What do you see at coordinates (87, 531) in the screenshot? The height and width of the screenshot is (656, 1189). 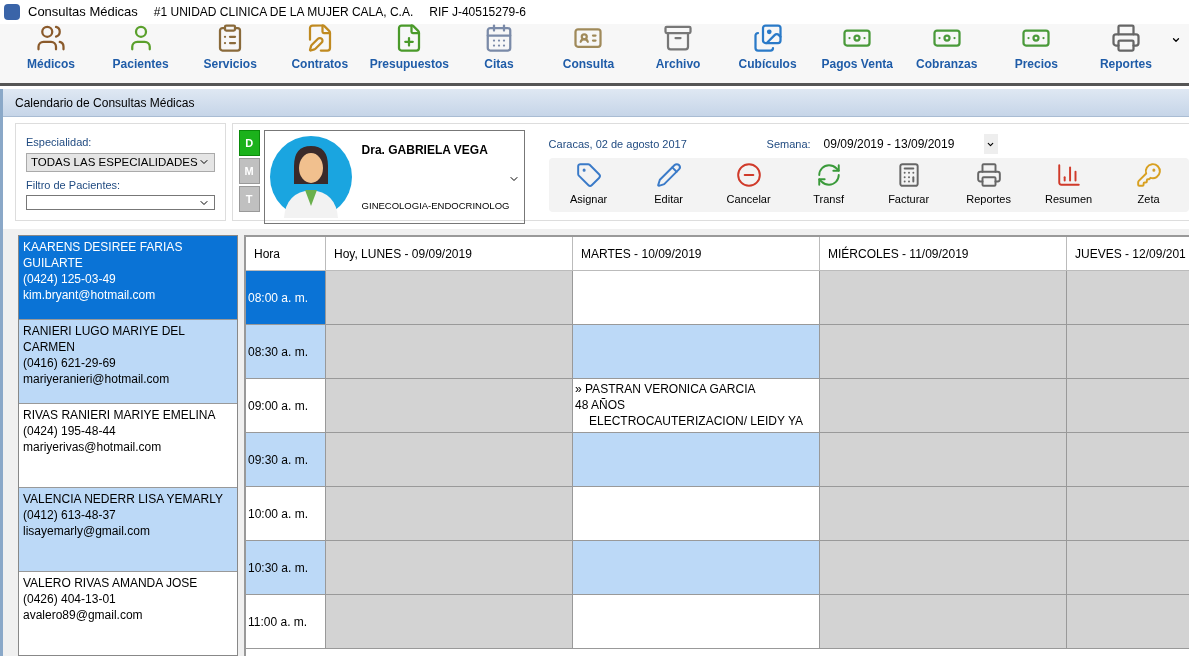 I see `patient-email: lisayemarly@gmail.com` at bounding box center [87, 531].